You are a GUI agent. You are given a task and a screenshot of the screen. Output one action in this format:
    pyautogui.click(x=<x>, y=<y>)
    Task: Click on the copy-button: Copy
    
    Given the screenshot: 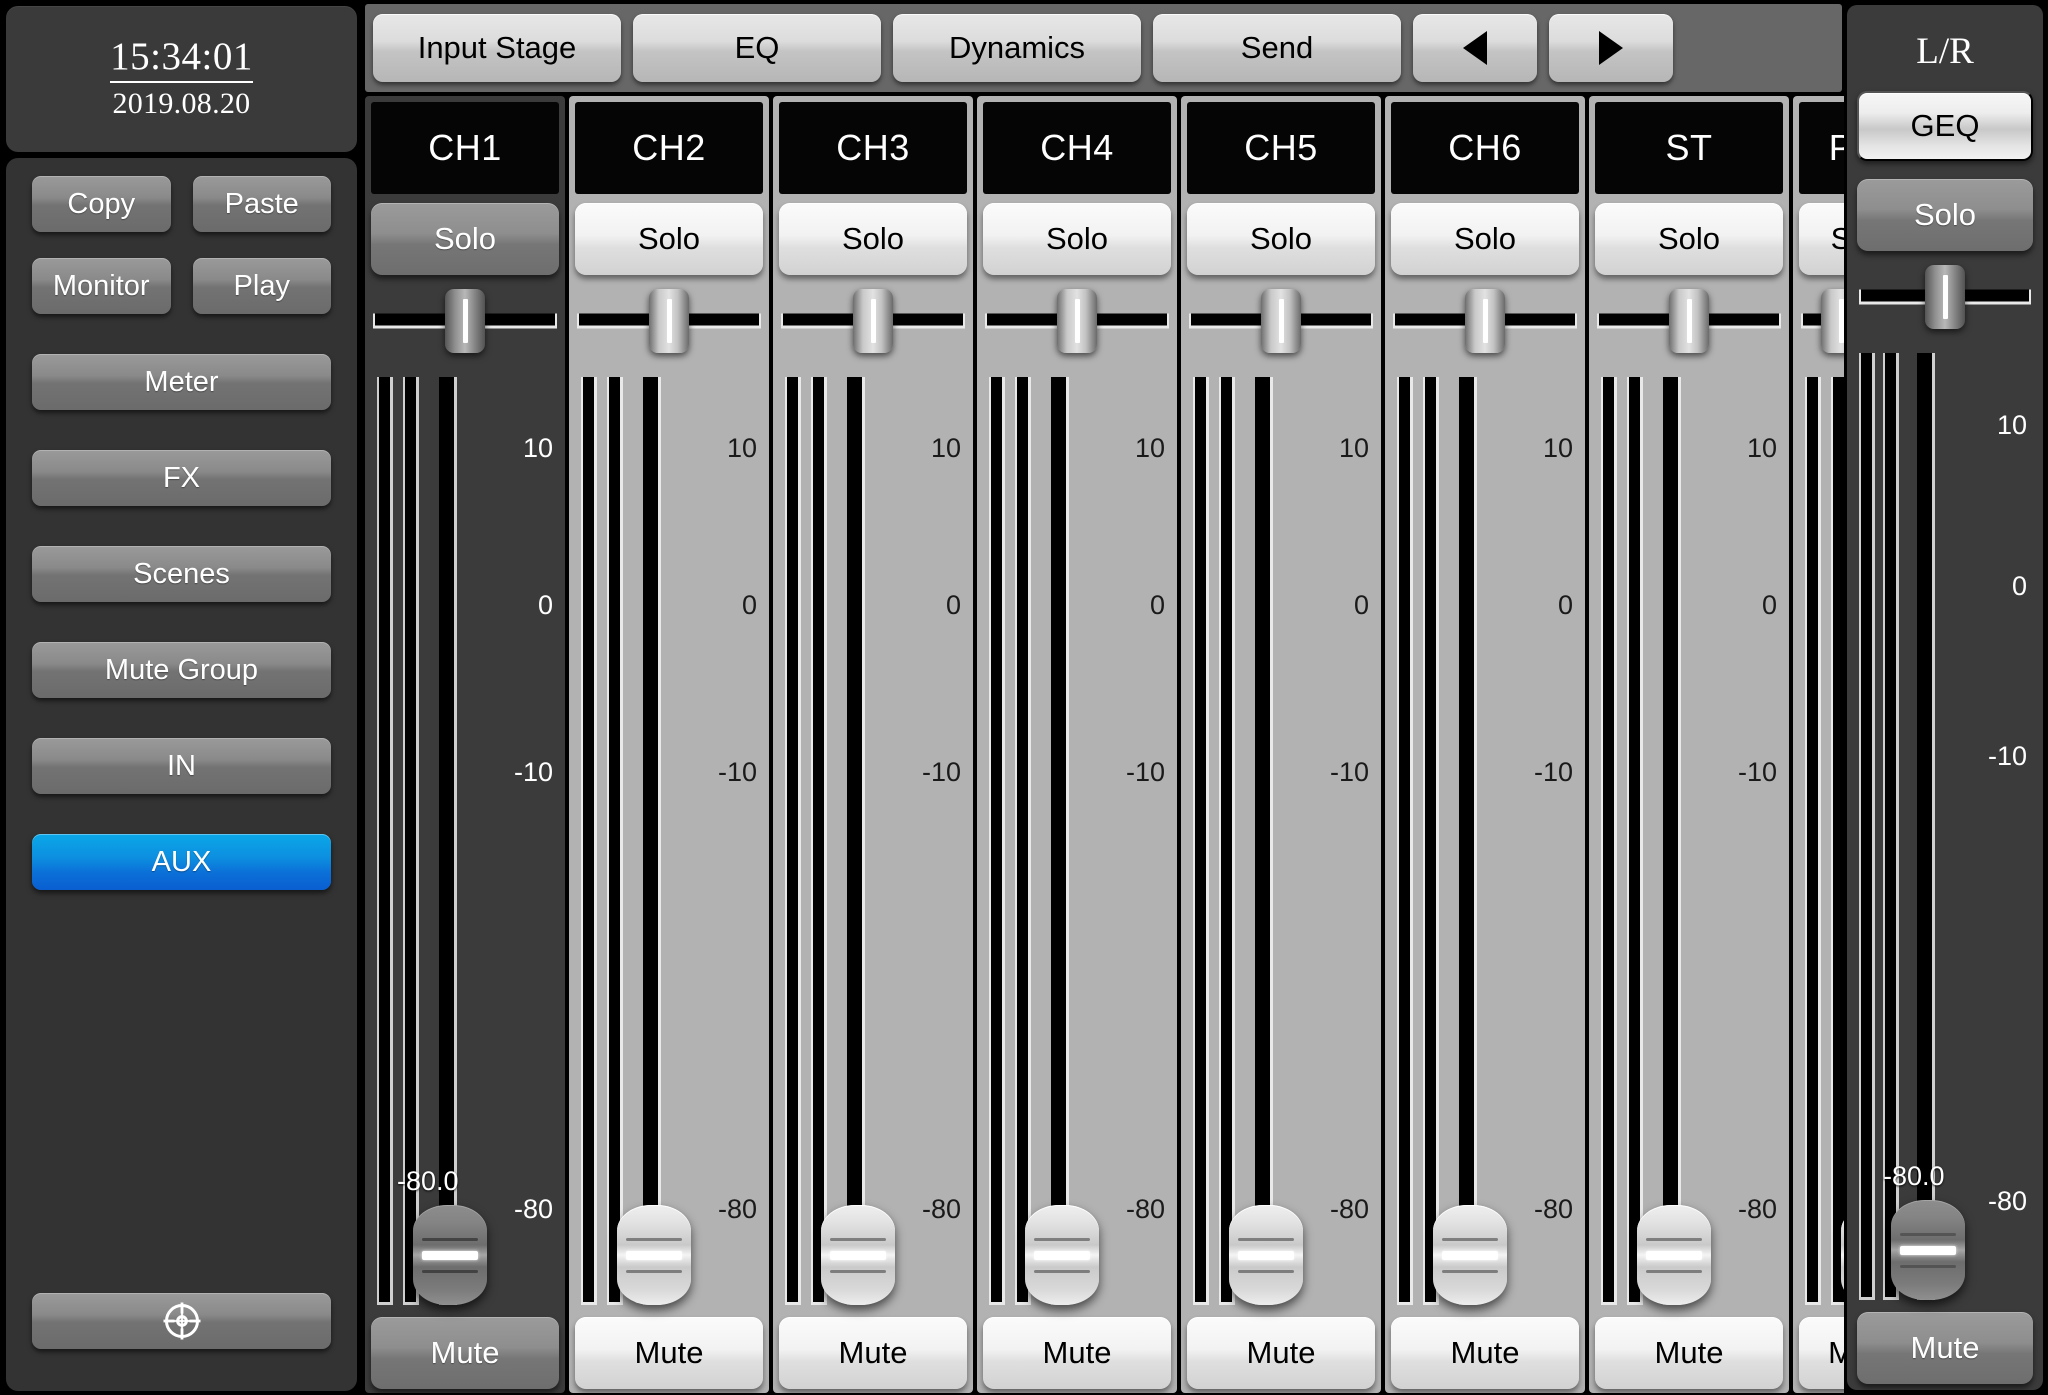 What is the action you would take?
    pyautogui.click(x=101, y=204)
    